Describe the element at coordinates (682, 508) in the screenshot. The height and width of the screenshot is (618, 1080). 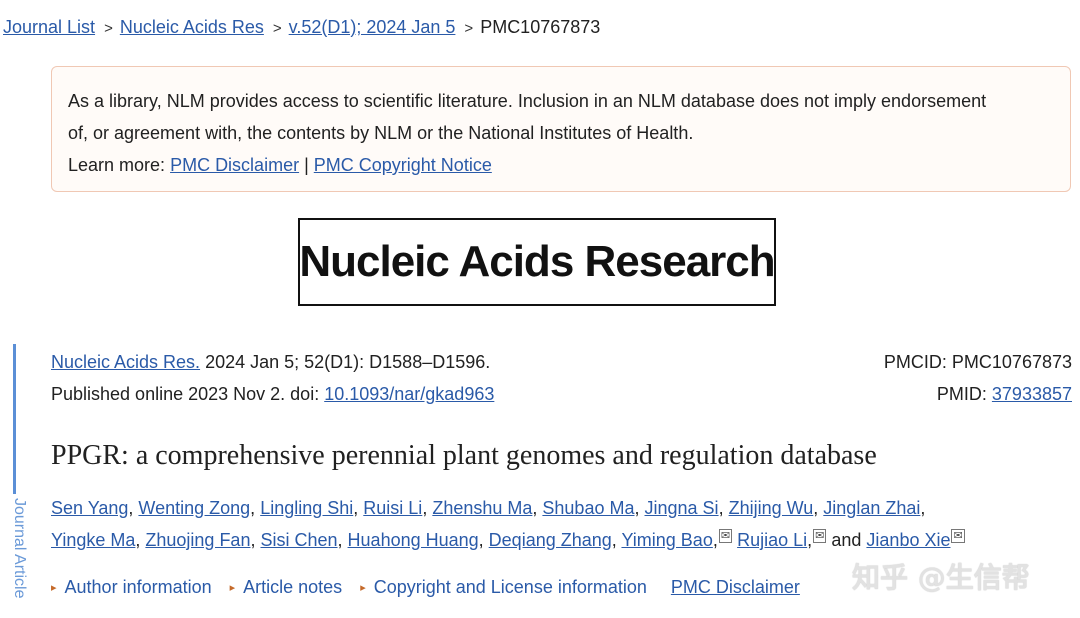
I see `author-link: Jingna Si` at that location.